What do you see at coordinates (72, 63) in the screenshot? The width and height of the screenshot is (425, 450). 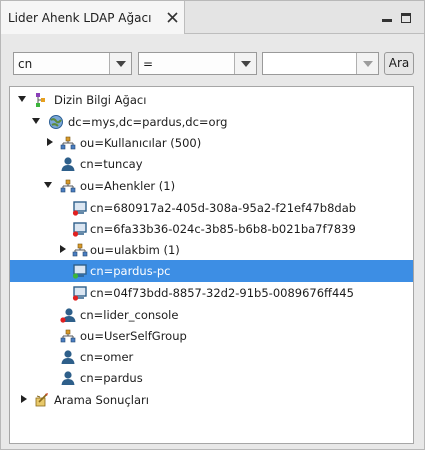 I see `attribute-combo: cn` at bounding box center [72, 63].